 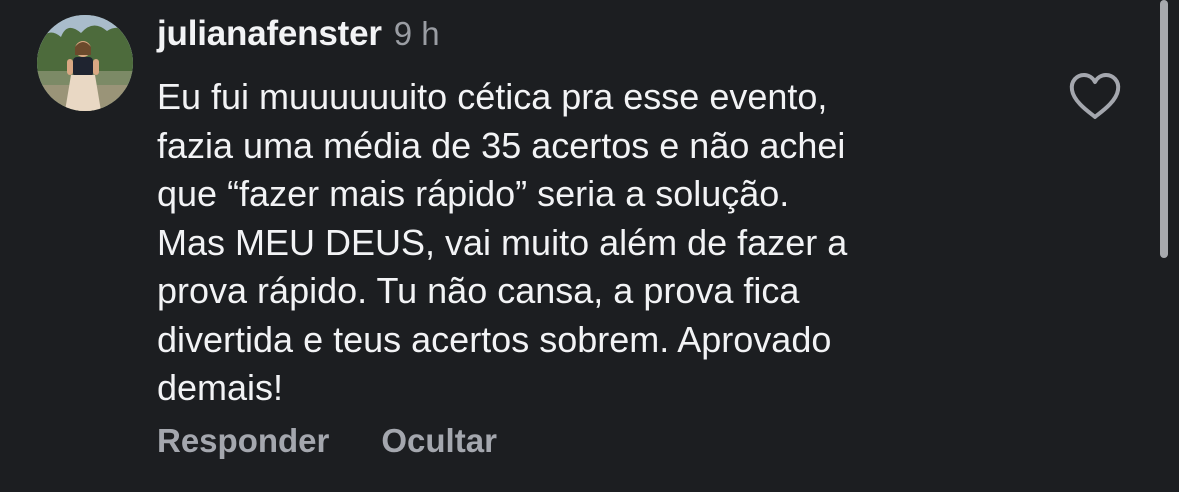 I want to click on comment-text-line: demais!, so click(x=220, y=387).